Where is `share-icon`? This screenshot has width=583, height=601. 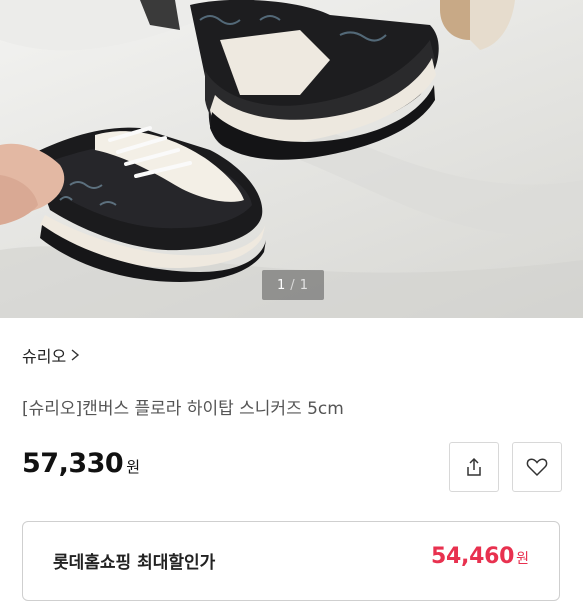 share-icon is located at coordinates (474, 466).